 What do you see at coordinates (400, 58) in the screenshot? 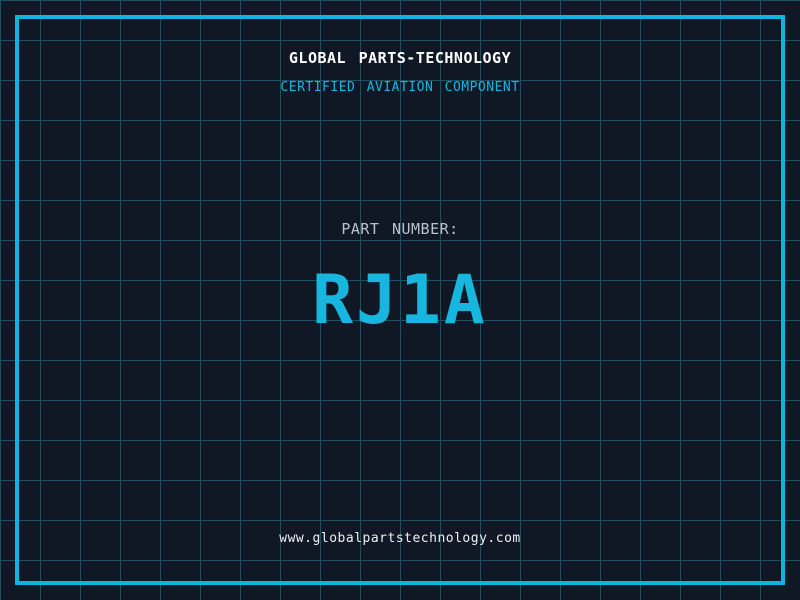
I see `company-title: GLOBAL PARTS-TECHNOLOGY` at bounding box center [400, 58].